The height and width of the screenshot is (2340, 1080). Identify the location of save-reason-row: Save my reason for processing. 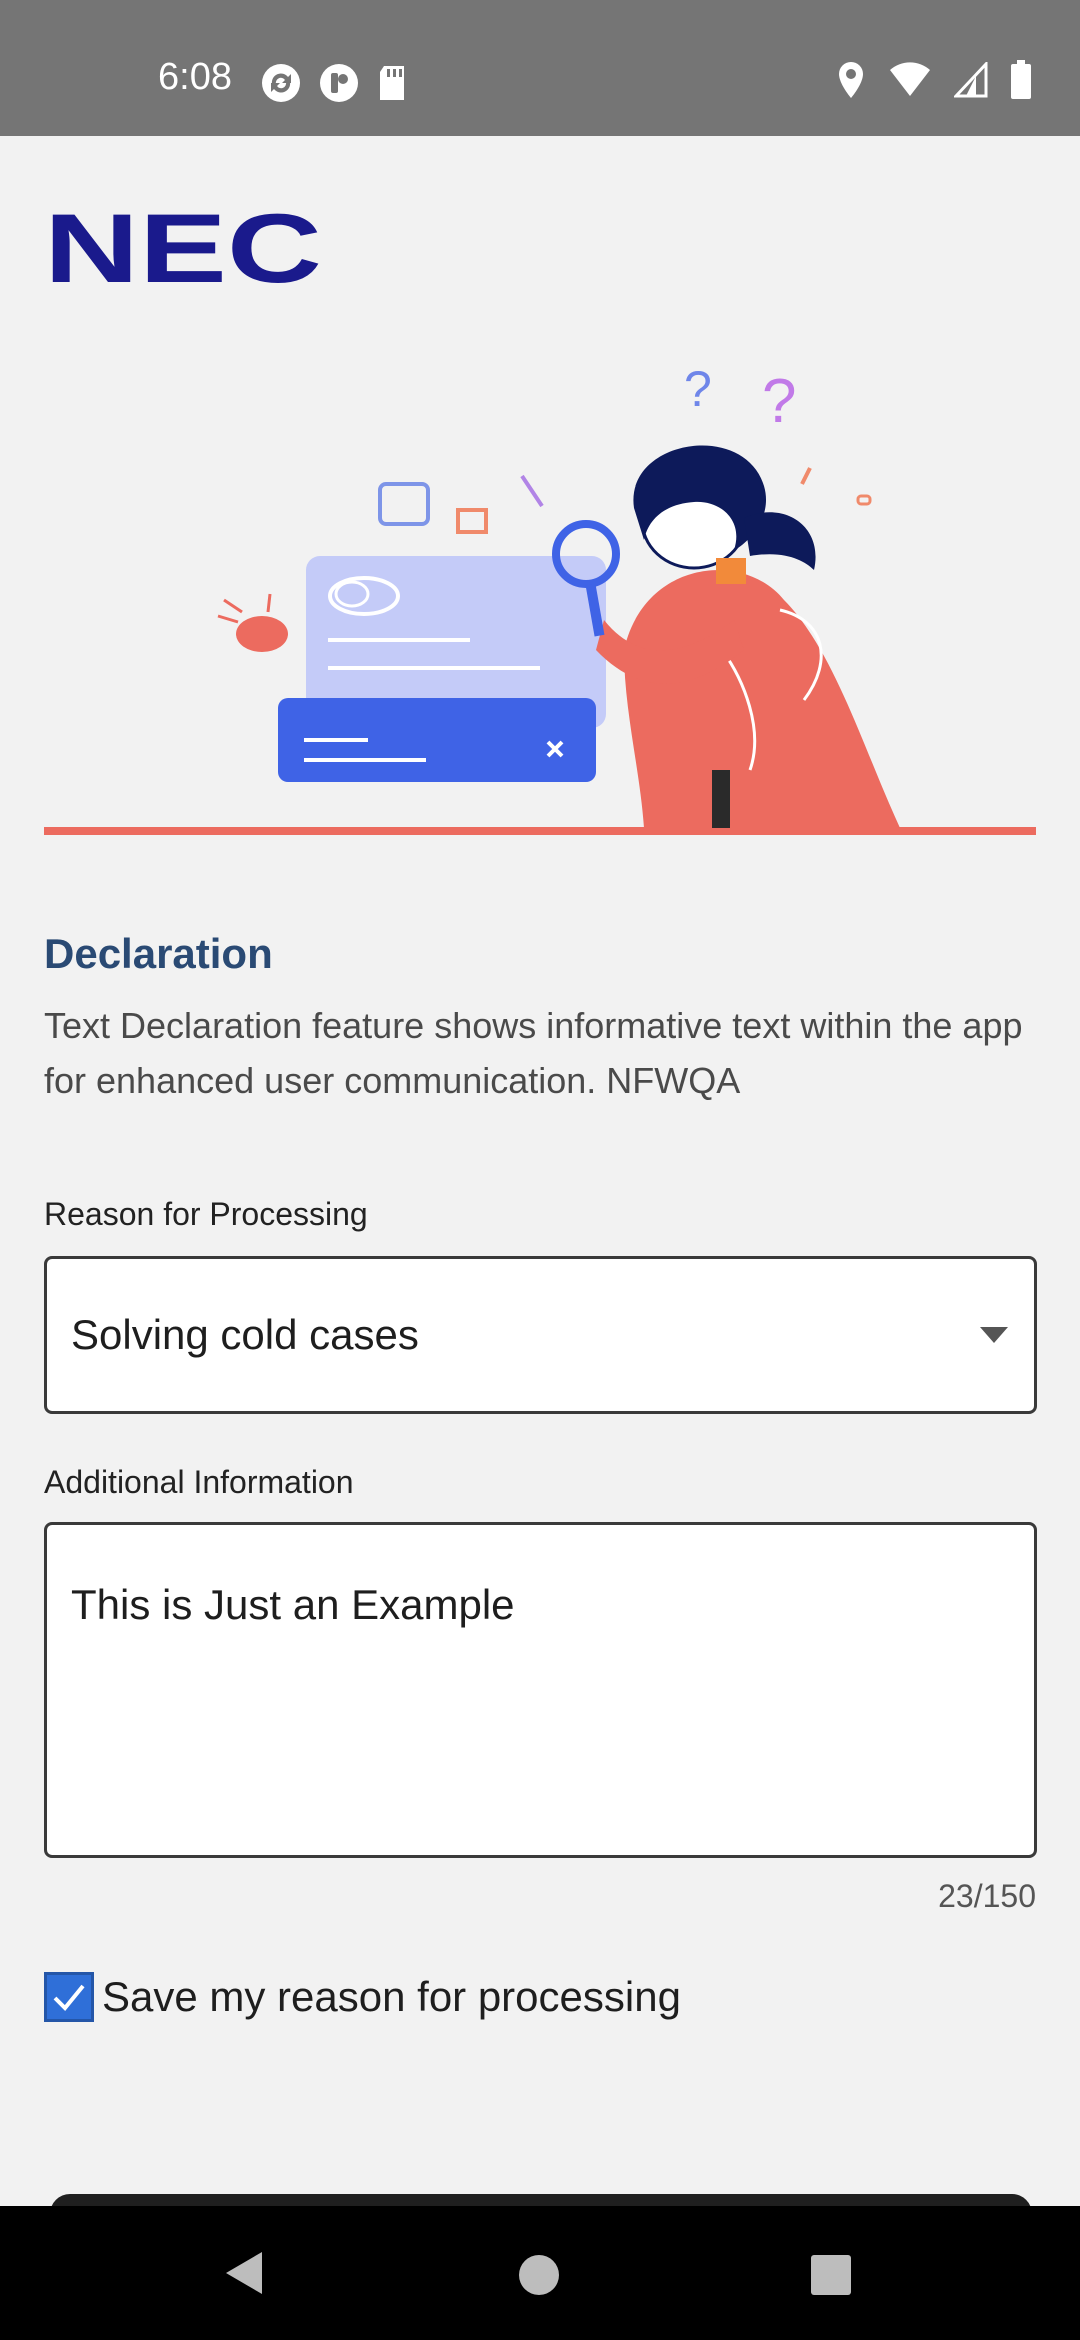
(362, 1997).